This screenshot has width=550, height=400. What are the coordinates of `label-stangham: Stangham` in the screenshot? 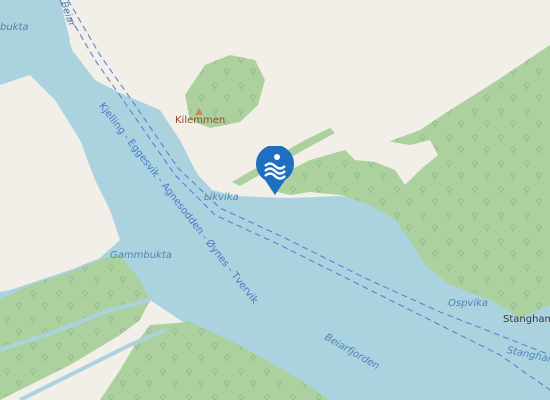 It's located at (526, 319).